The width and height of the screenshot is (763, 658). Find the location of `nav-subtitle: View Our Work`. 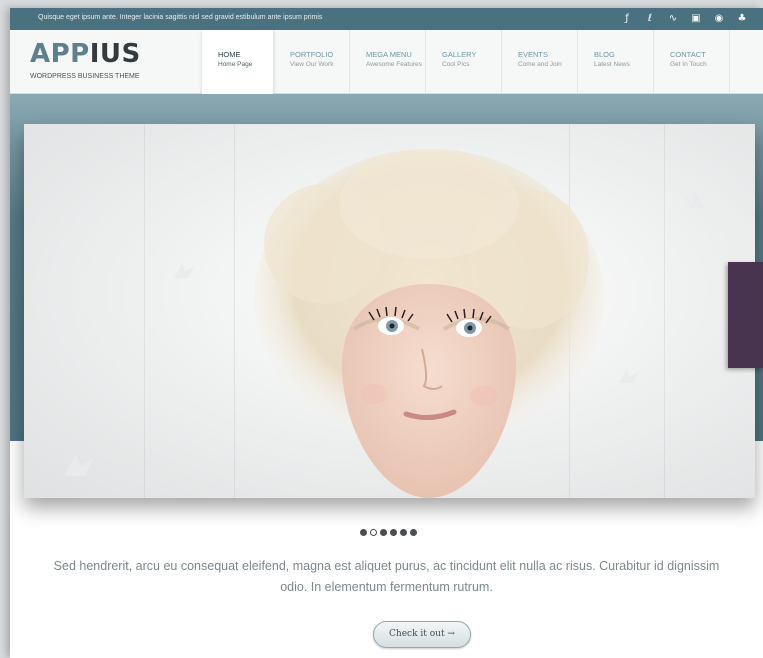

nav-subtitle: View Our Work is located at coordinates (312, 64).